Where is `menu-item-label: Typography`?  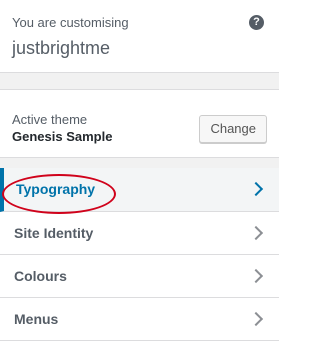 menu-item-label: Typography is located at coordinates (56, 189).